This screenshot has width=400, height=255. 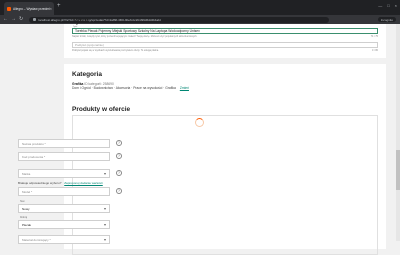 I want to click on type-value: Plecak, so click(x=27, y=224).